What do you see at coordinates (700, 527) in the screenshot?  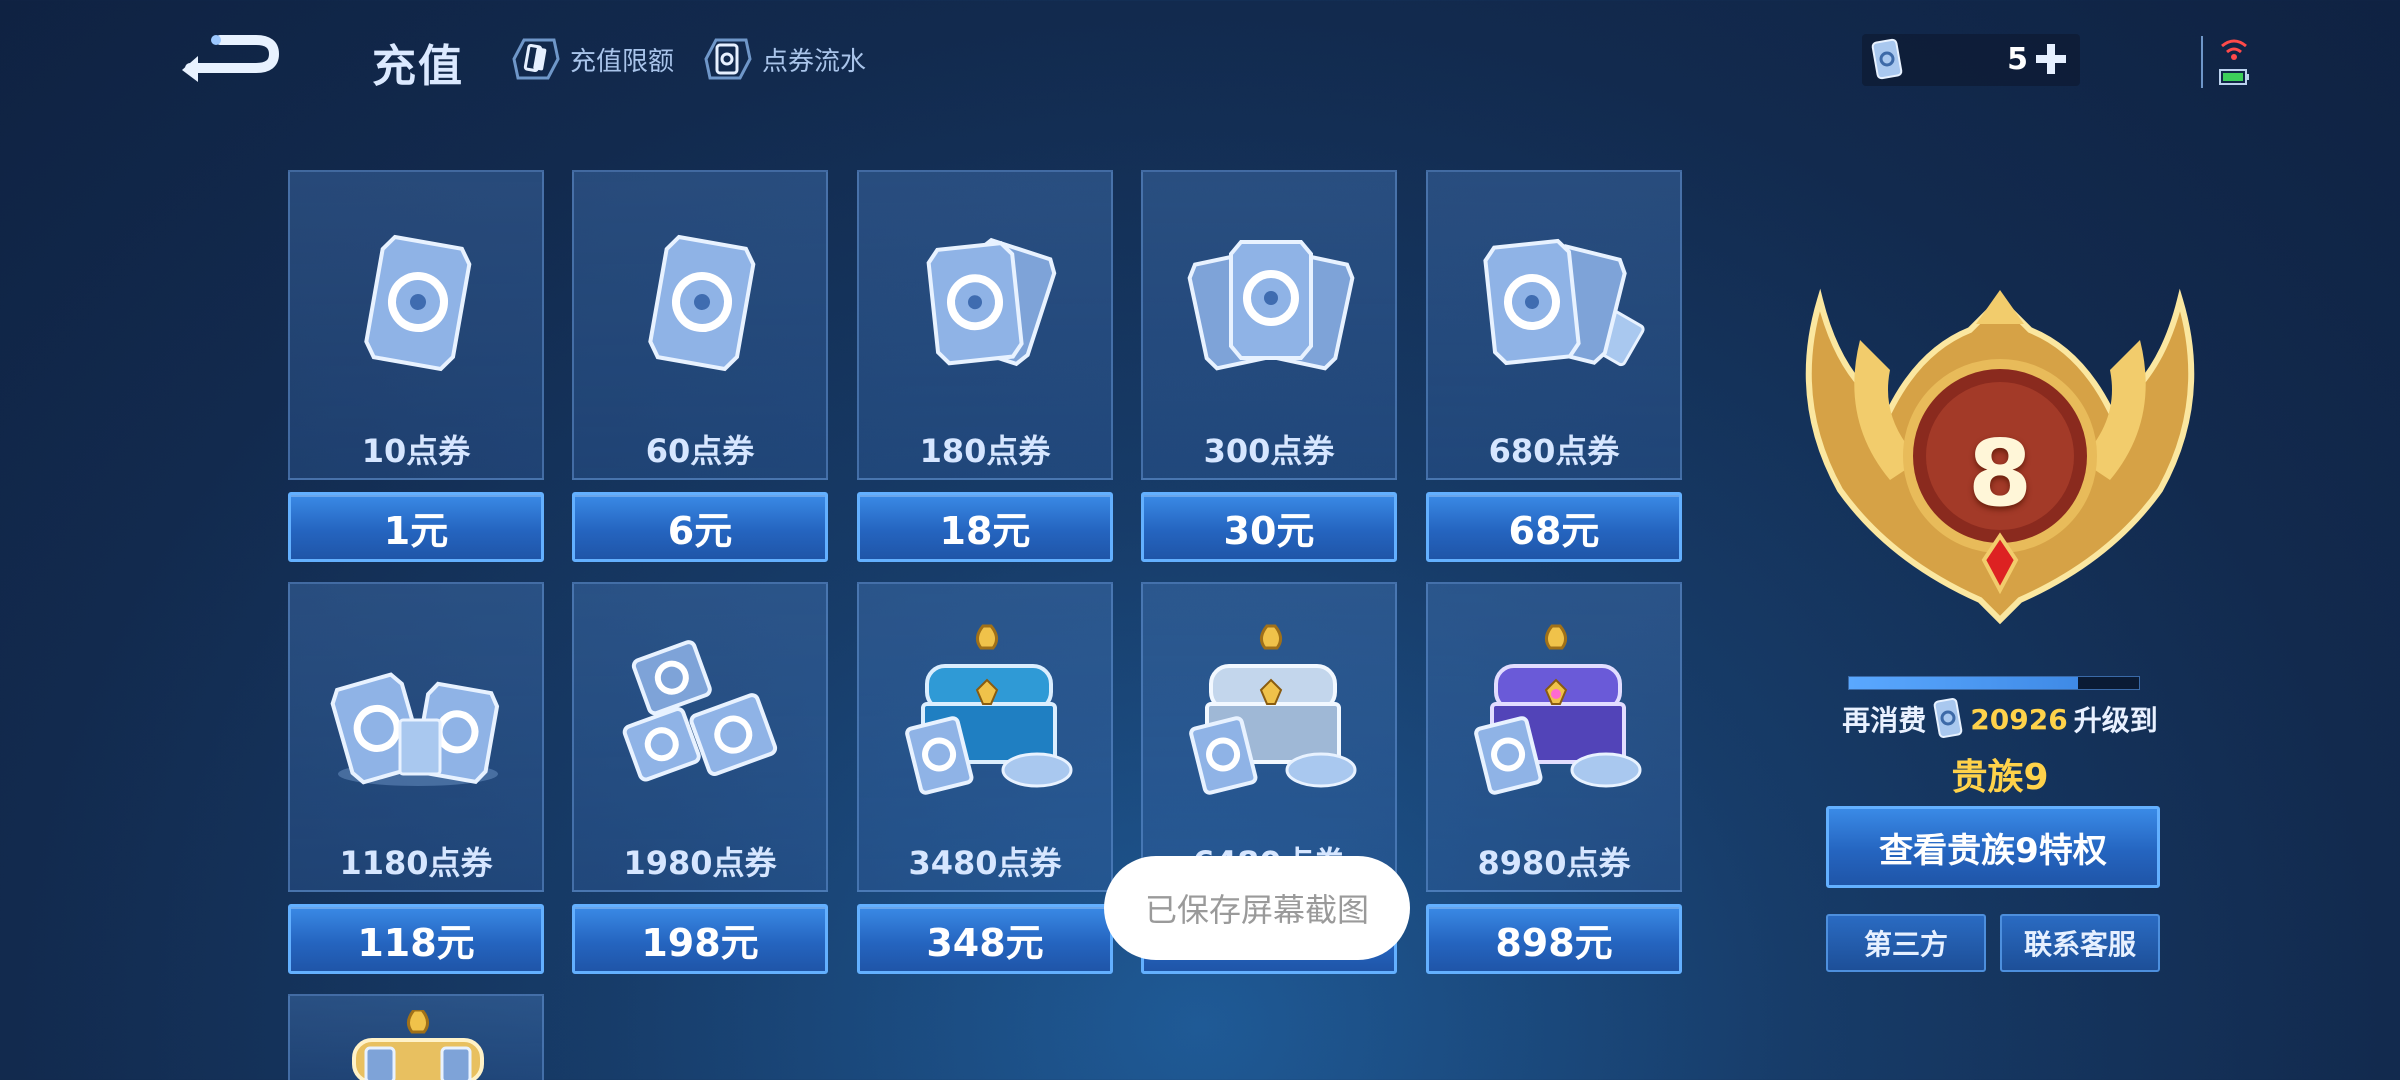 I see `price-button: 6元` at bounding box center [700, 527].